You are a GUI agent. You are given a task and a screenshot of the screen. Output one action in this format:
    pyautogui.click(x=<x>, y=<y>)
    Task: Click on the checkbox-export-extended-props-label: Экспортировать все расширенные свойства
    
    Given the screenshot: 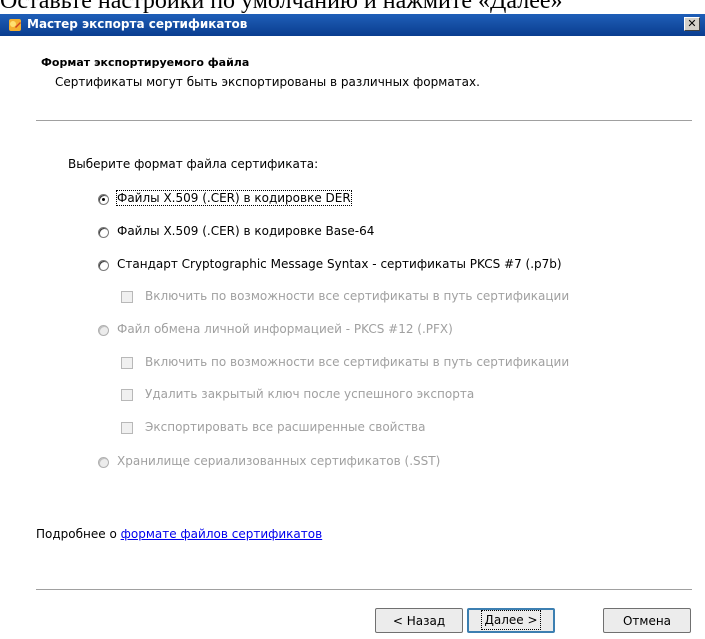 What is the action you would take?
    pyautogui.click(x=285, y=427)
    